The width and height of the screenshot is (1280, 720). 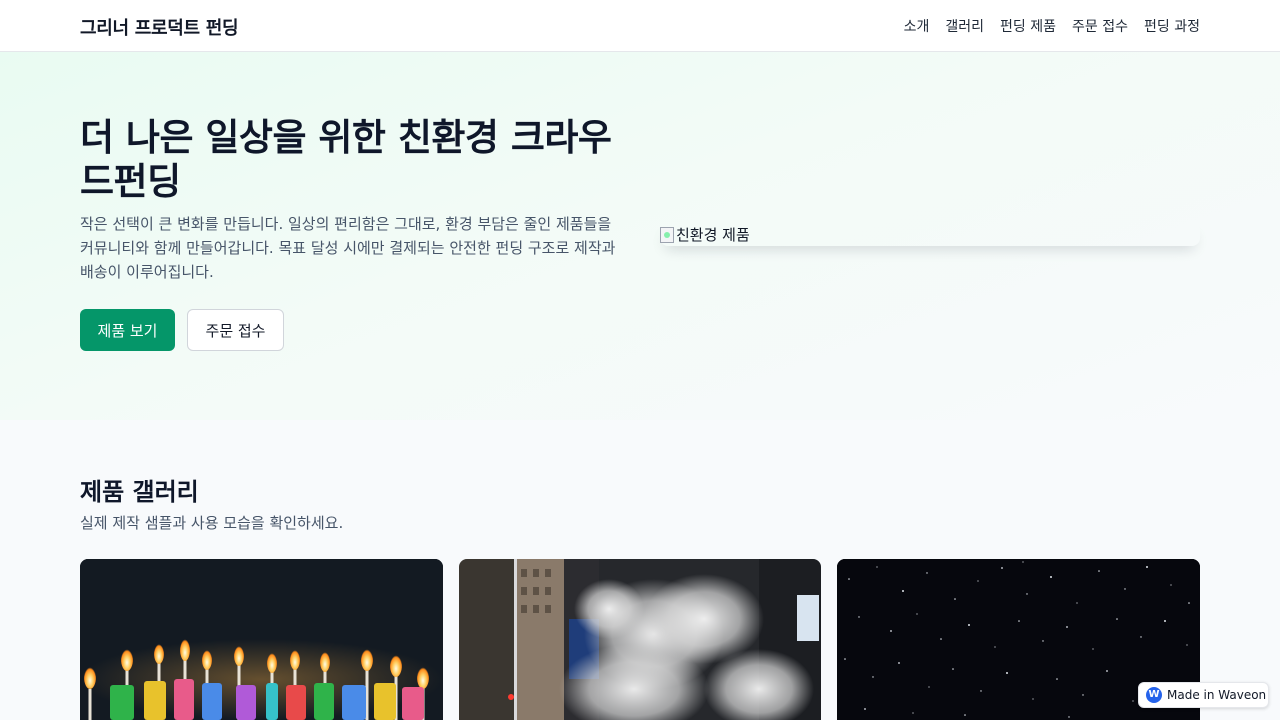 What do you see at coordinates (1028, 26) in the screenshot?
I see `nav-link-products: 펀딩 제품` at bounding box center [1028, 26].